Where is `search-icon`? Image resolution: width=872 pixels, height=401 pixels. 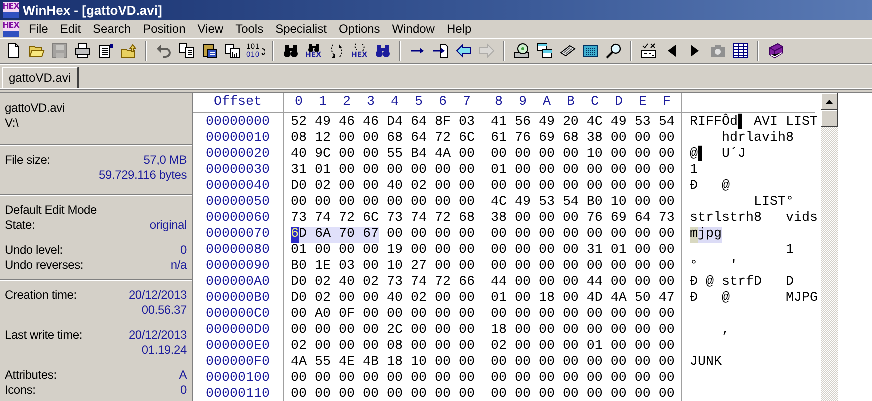
search-icon is located at coordinates (614, 51).